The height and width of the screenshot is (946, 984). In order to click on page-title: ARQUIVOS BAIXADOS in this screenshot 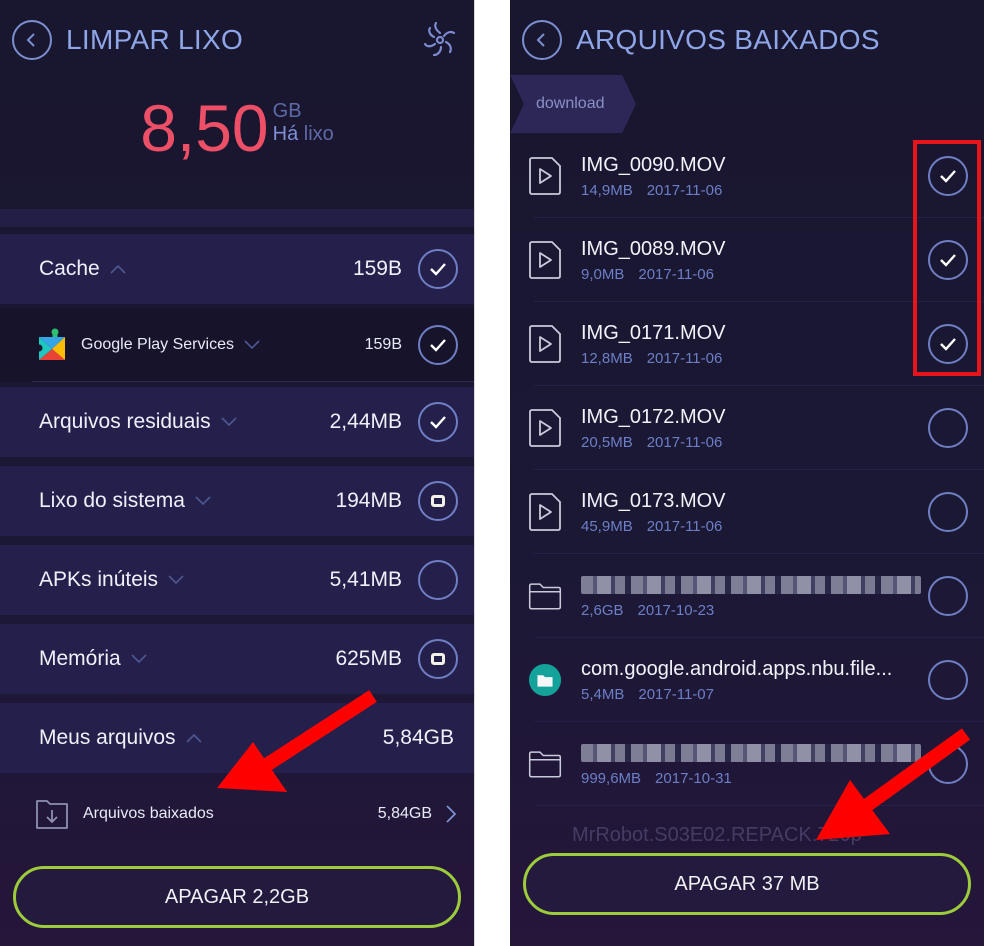, I will do `click(728, 39)`.